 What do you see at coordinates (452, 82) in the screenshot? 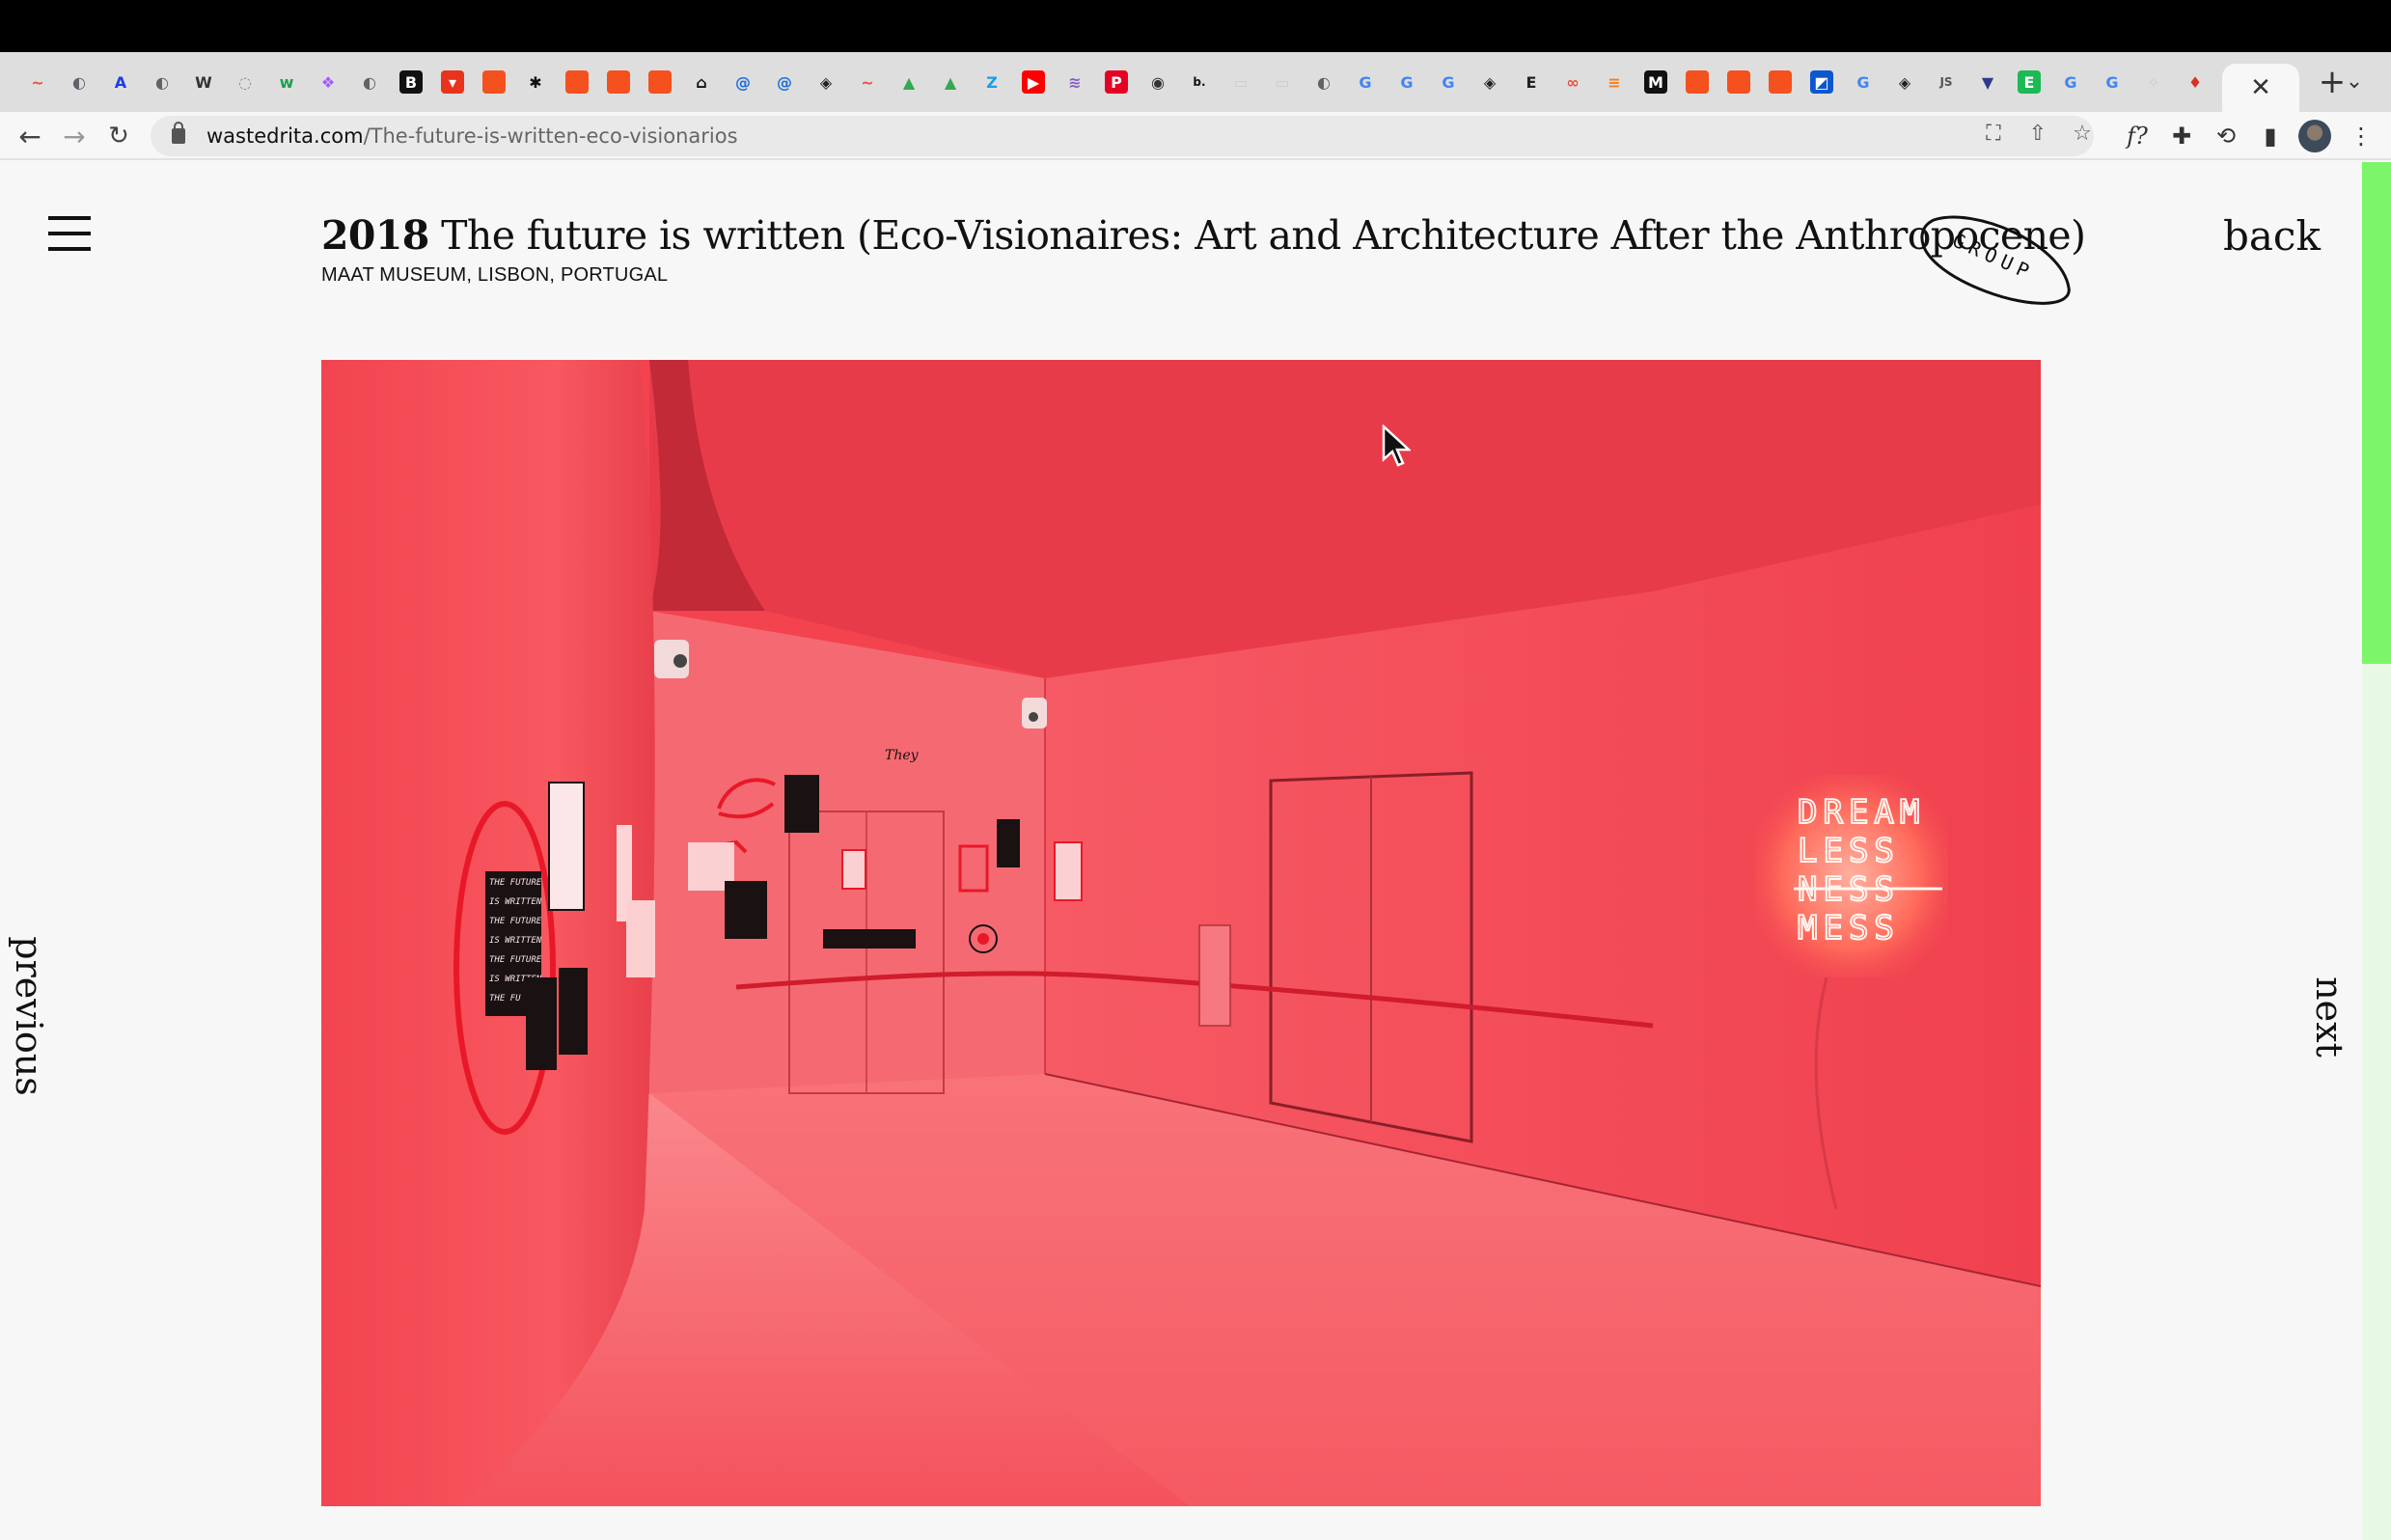
I see `tab-11: ▾` at bounding box center [452, 82].